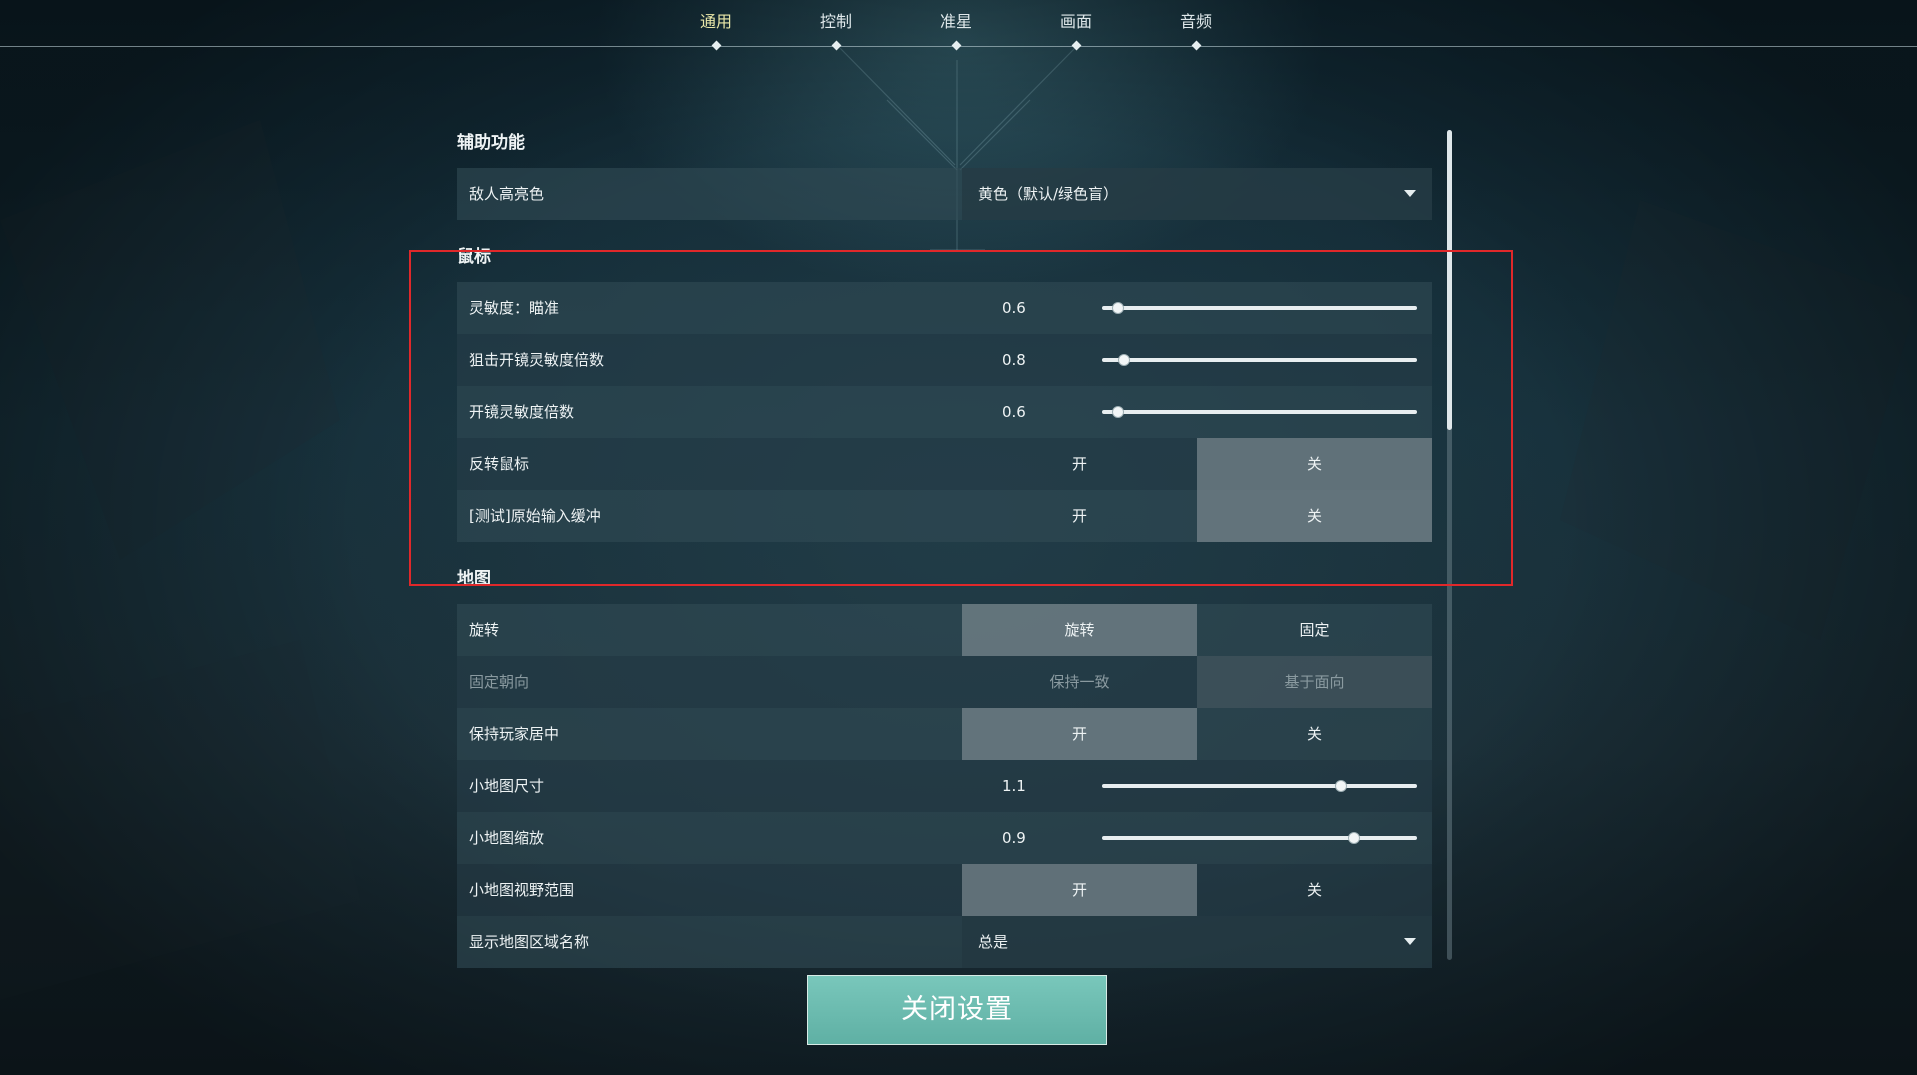 This screenshot has height=1075, width=1917. What do you see at coordinates (1197, 194) in the screenshot?
I see `enemy-highlight-dropdown: 黄色（默认/绿色盲）` at bounding box center [1197, 194].